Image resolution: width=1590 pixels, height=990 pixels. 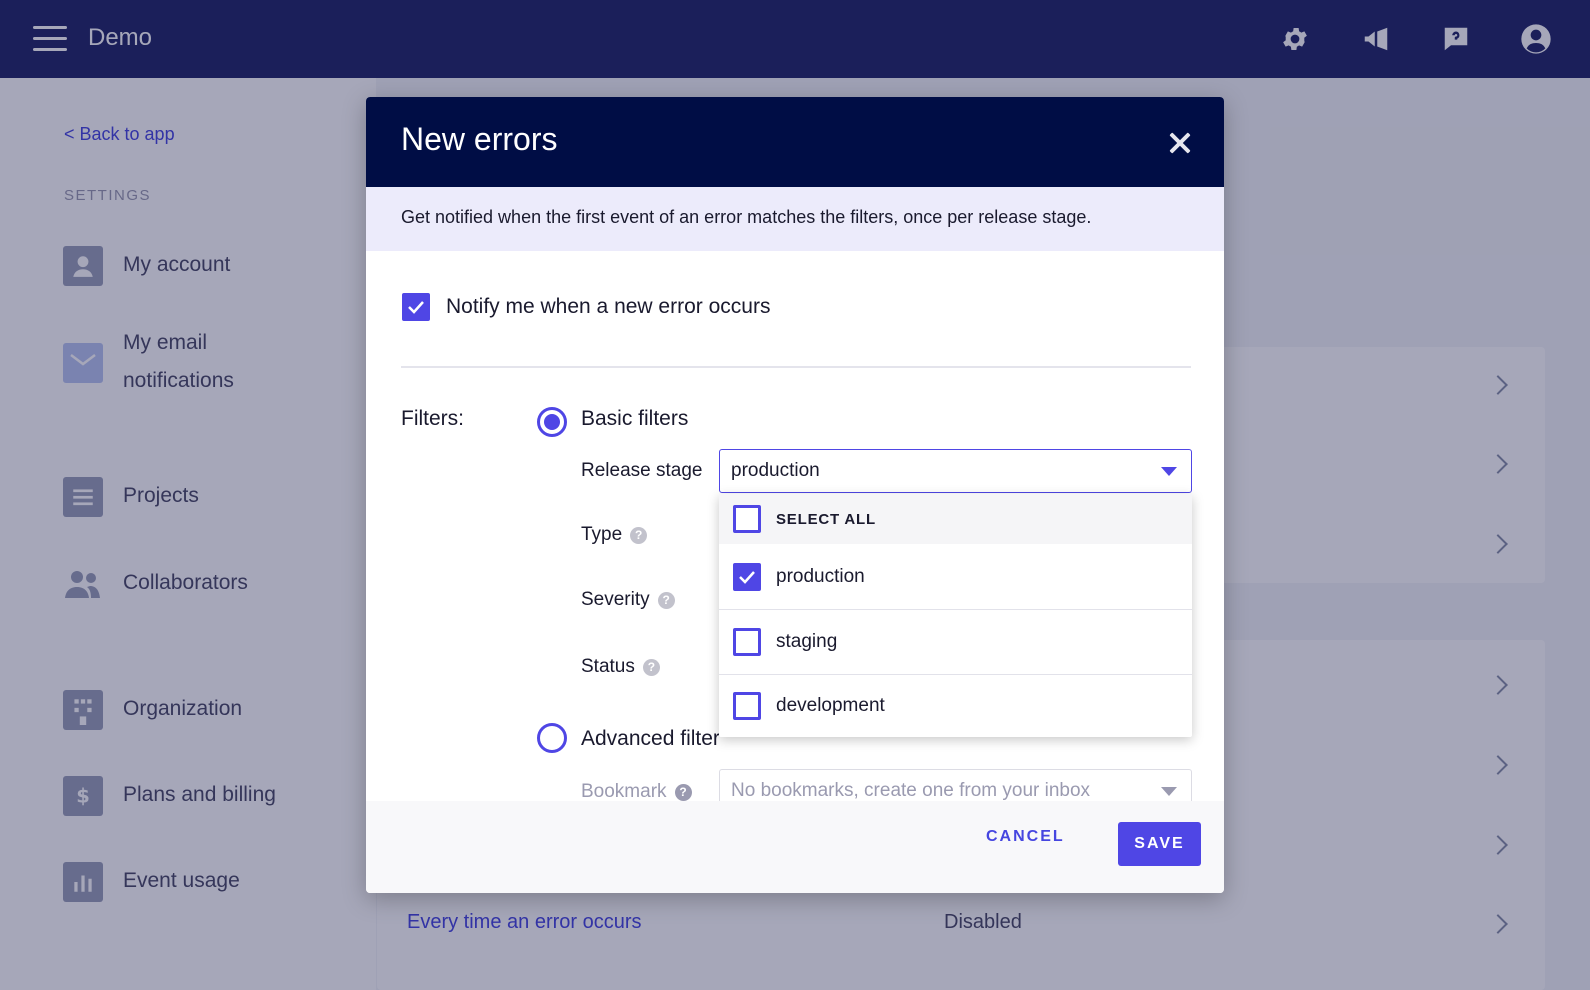 I want to click on notify-new-error-row: Notify me when a new error occurs, so click(x=586, y=307).